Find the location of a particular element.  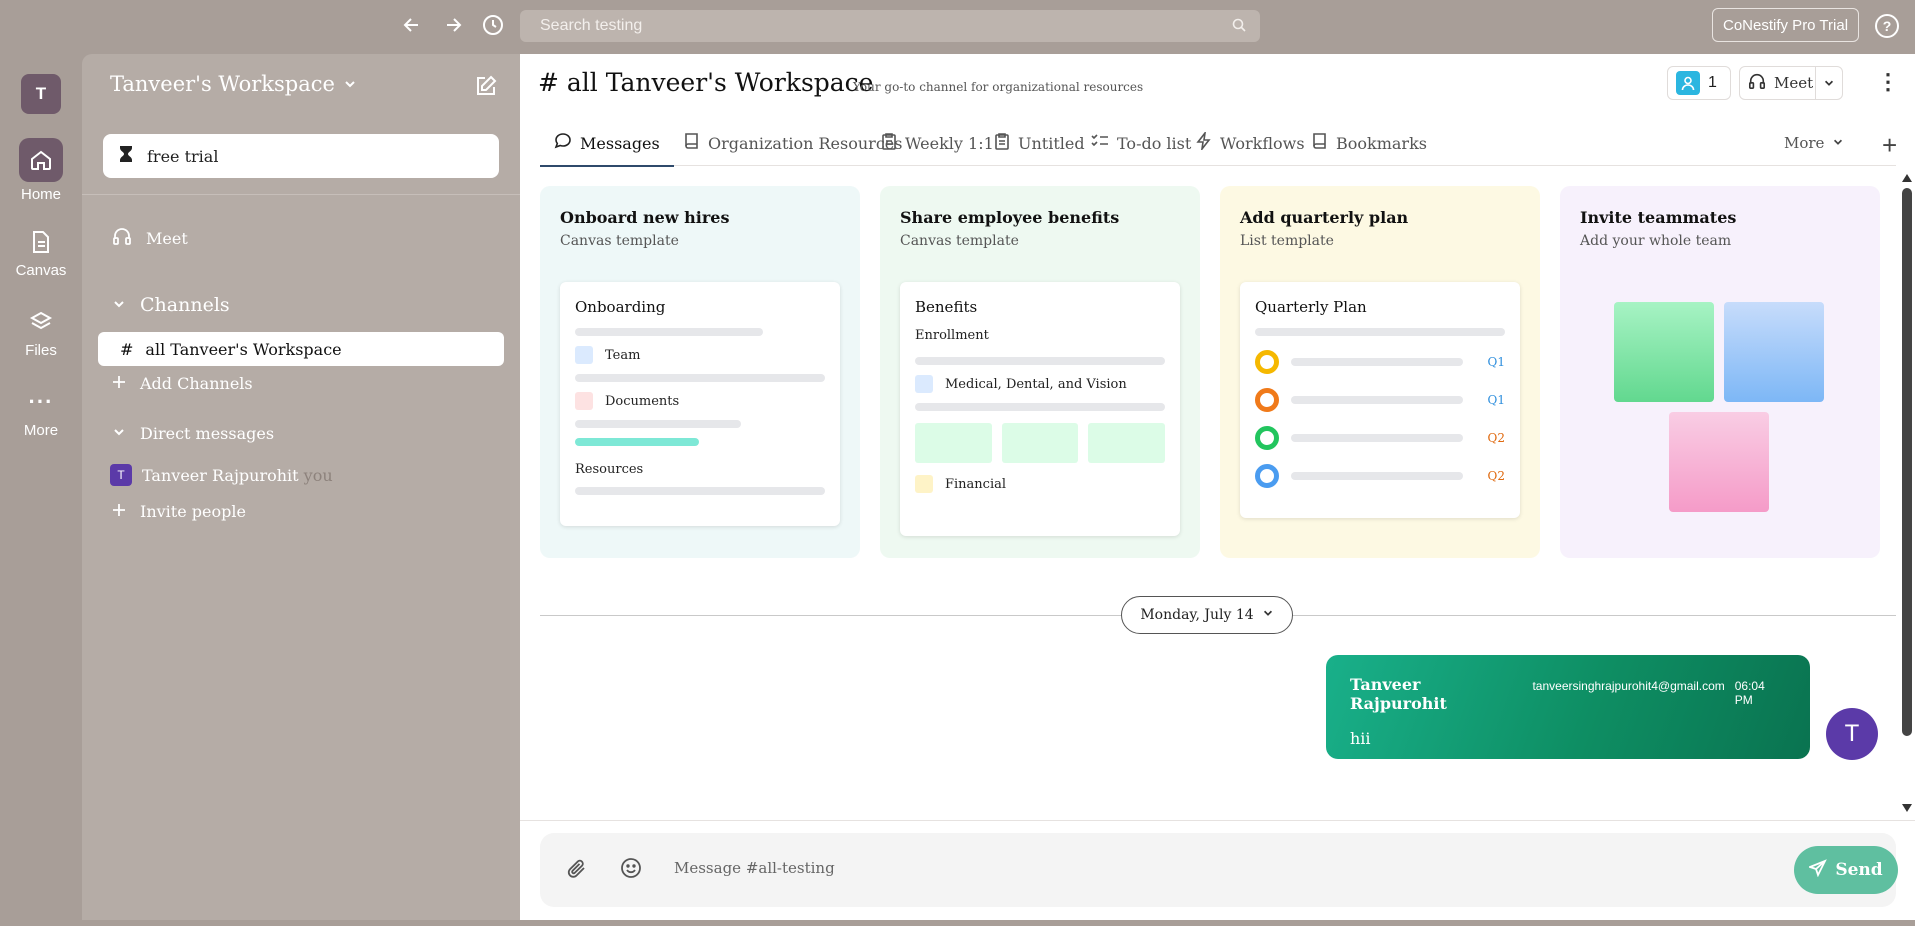

rail-label-home: Home is located at coordinates (40, 194).